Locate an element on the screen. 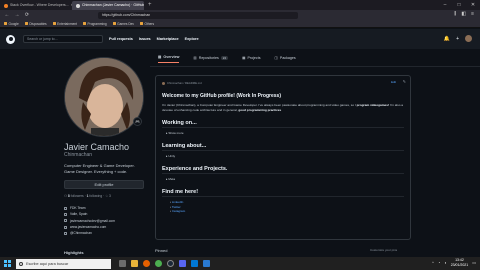 This screenshot has height=270, width=480. browser-tab-github: Chinmachan (Javier Camacho) · GitHub ✕ is located at coordinates (108, 5).